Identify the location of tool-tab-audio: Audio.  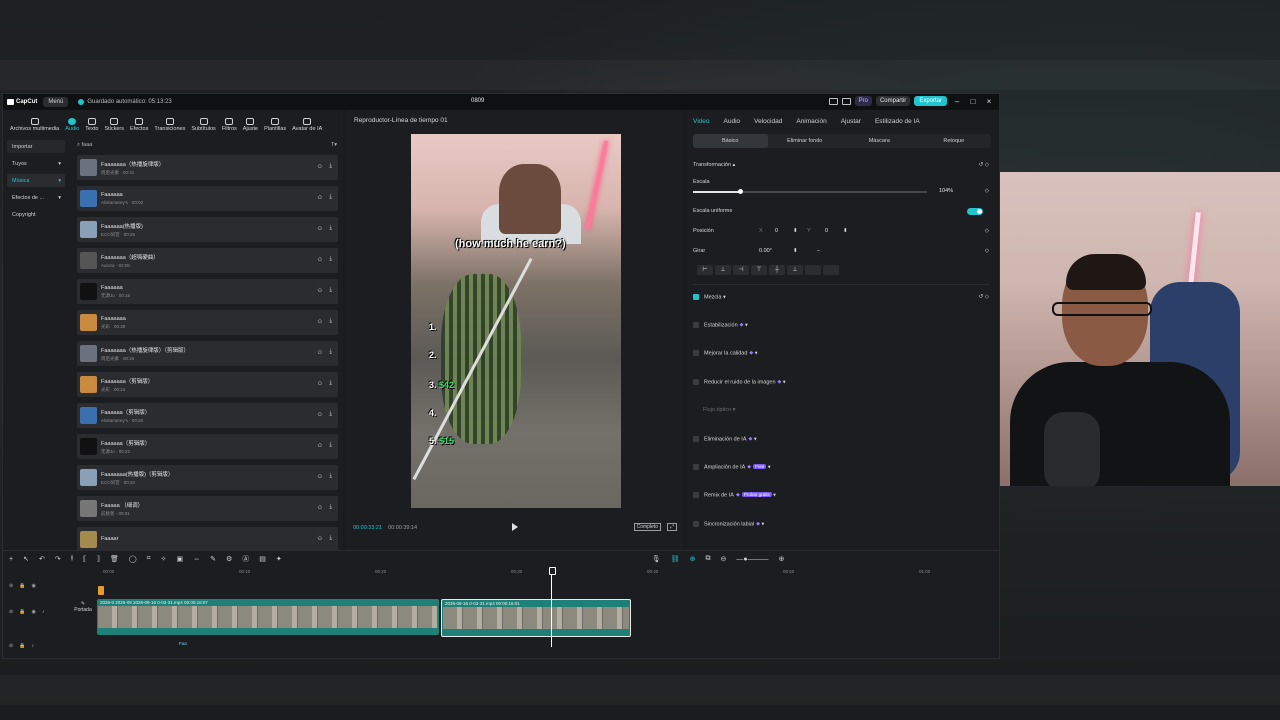
(72, 125).